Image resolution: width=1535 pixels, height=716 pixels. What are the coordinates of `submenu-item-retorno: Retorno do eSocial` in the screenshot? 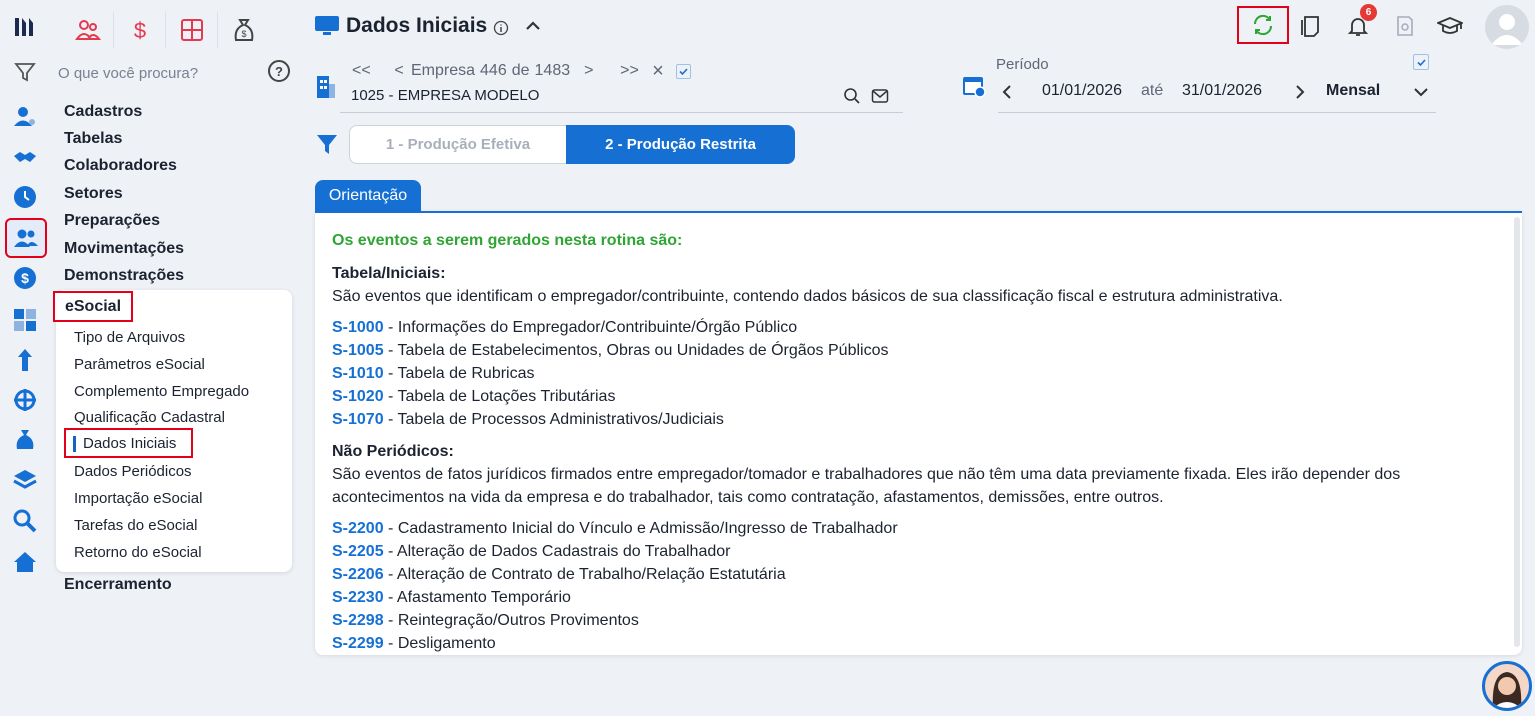 It's located at (138, 552).